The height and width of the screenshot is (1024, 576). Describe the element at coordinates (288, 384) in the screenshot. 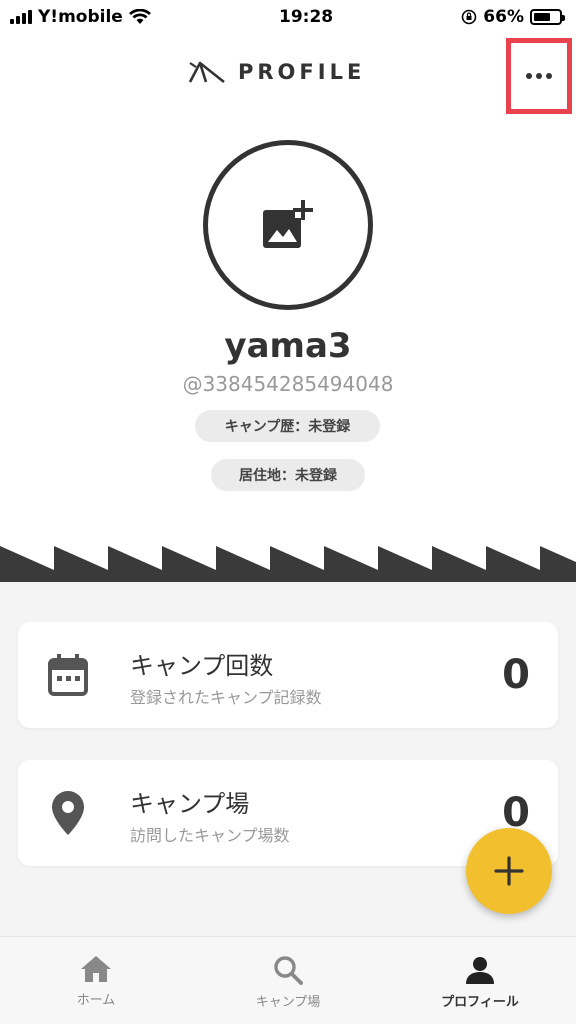

I see `user-handle: @338454285494048` at that location.